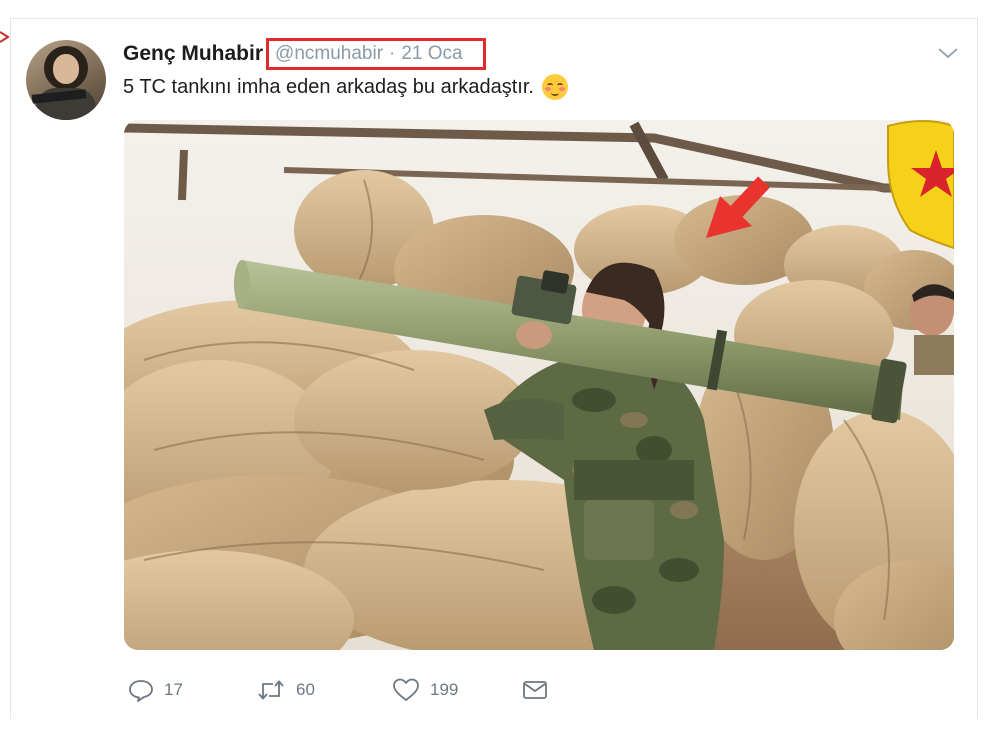  What do you see at coordinates (192, 690) in the screenshot?
I see `reply-button: 17` at bounding box center [192, 690].